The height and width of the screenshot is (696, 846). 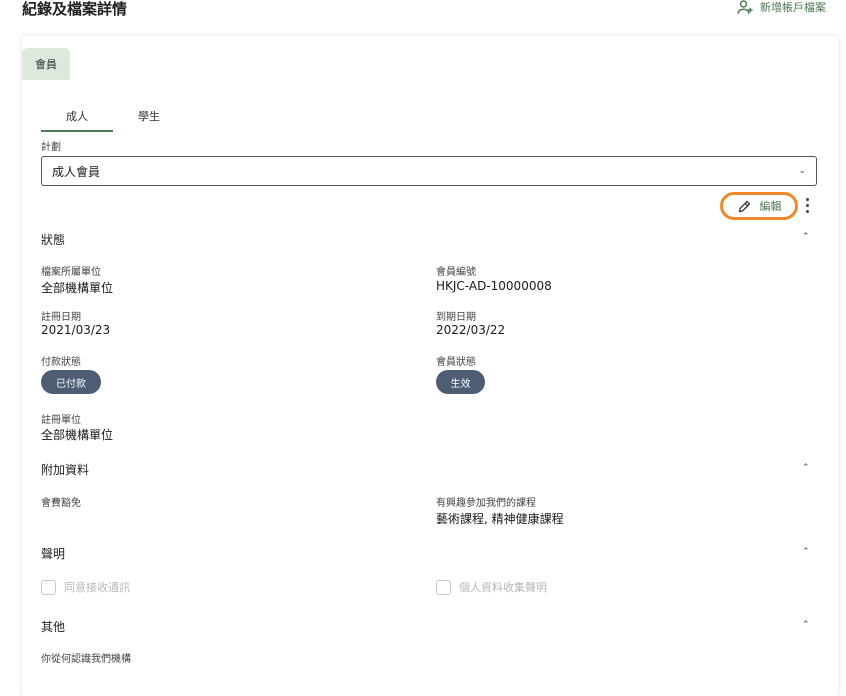 I want to click on more-vert-icon, so click(x=807, y=199).